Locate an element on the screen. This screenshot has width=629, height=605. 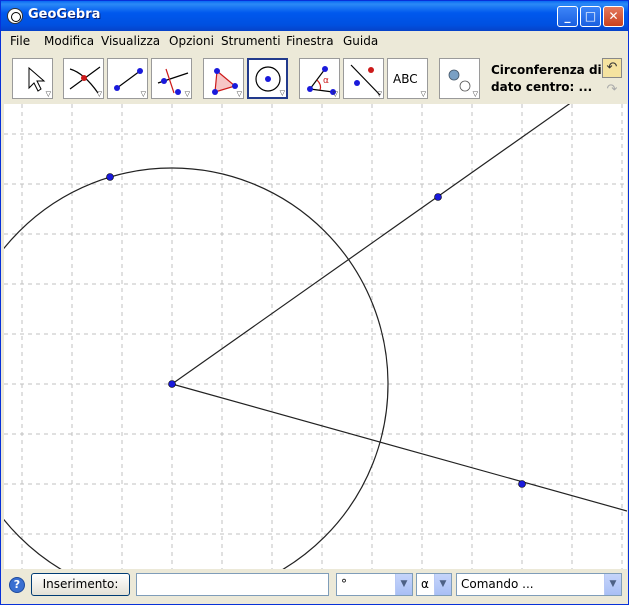
tool-move: ▽ is located at coordinates (32, 78).